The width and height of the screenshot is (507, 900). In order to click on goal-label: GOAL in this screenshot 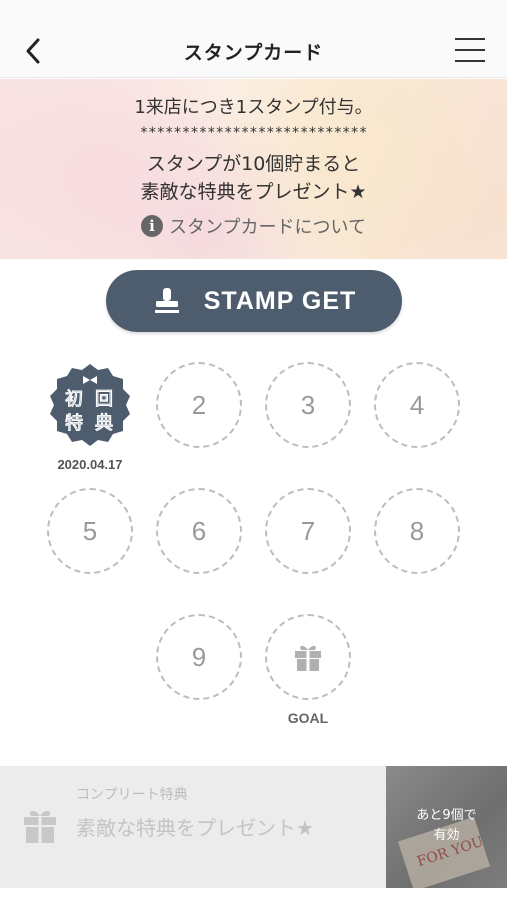, I will do `click(308, 718)`.